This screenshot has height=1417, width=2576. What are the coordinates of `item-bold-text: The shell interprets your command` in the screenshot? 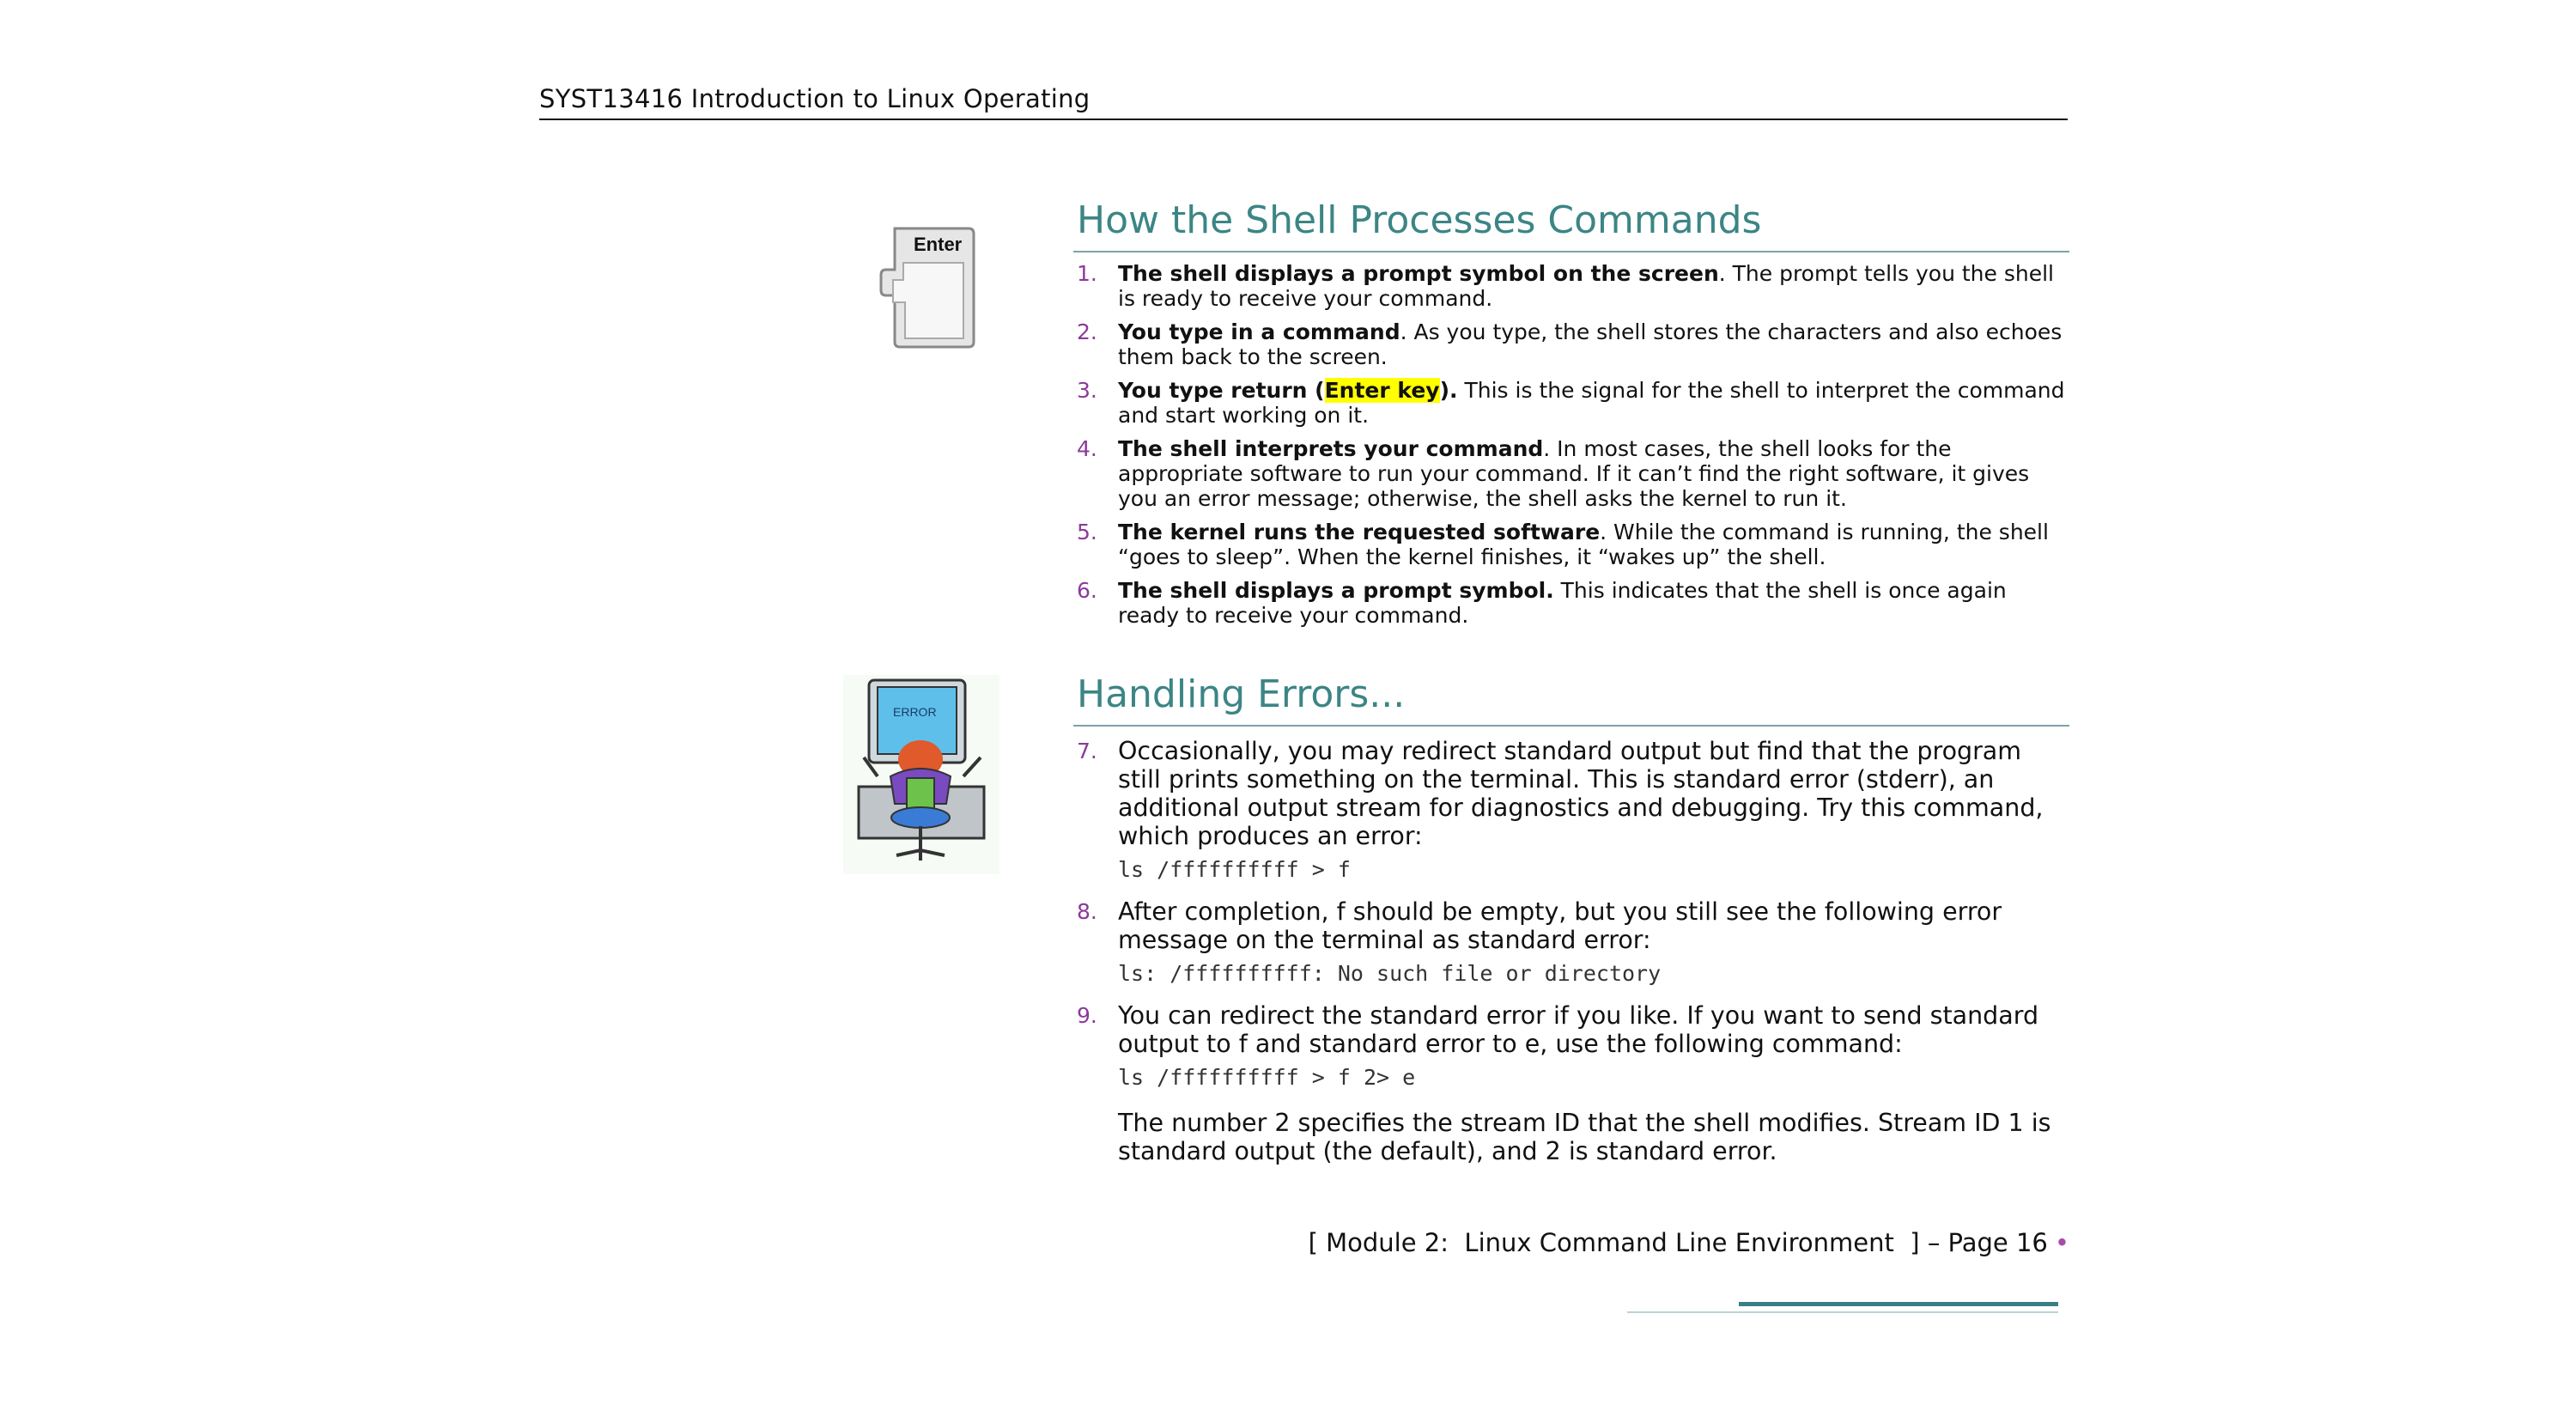 It's located at (1331, 448).